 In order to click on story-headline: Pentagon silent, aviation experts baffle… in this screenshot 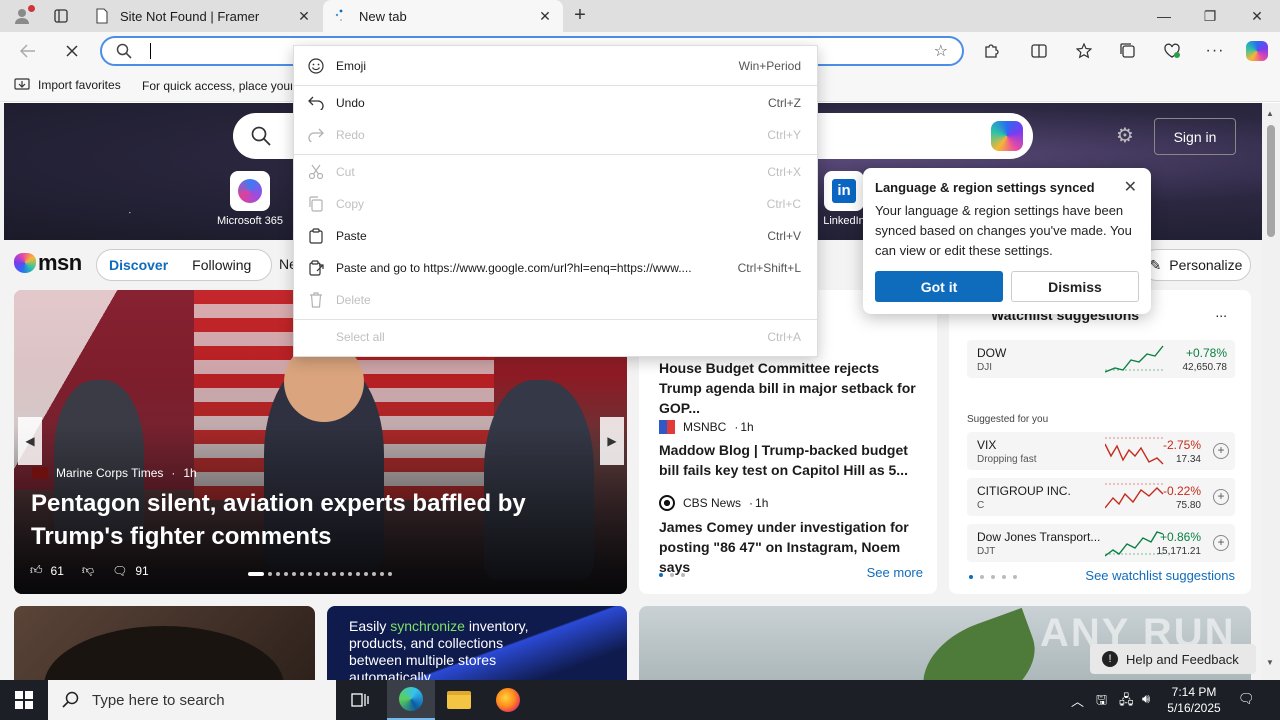, I will do `click(321, 520)`.